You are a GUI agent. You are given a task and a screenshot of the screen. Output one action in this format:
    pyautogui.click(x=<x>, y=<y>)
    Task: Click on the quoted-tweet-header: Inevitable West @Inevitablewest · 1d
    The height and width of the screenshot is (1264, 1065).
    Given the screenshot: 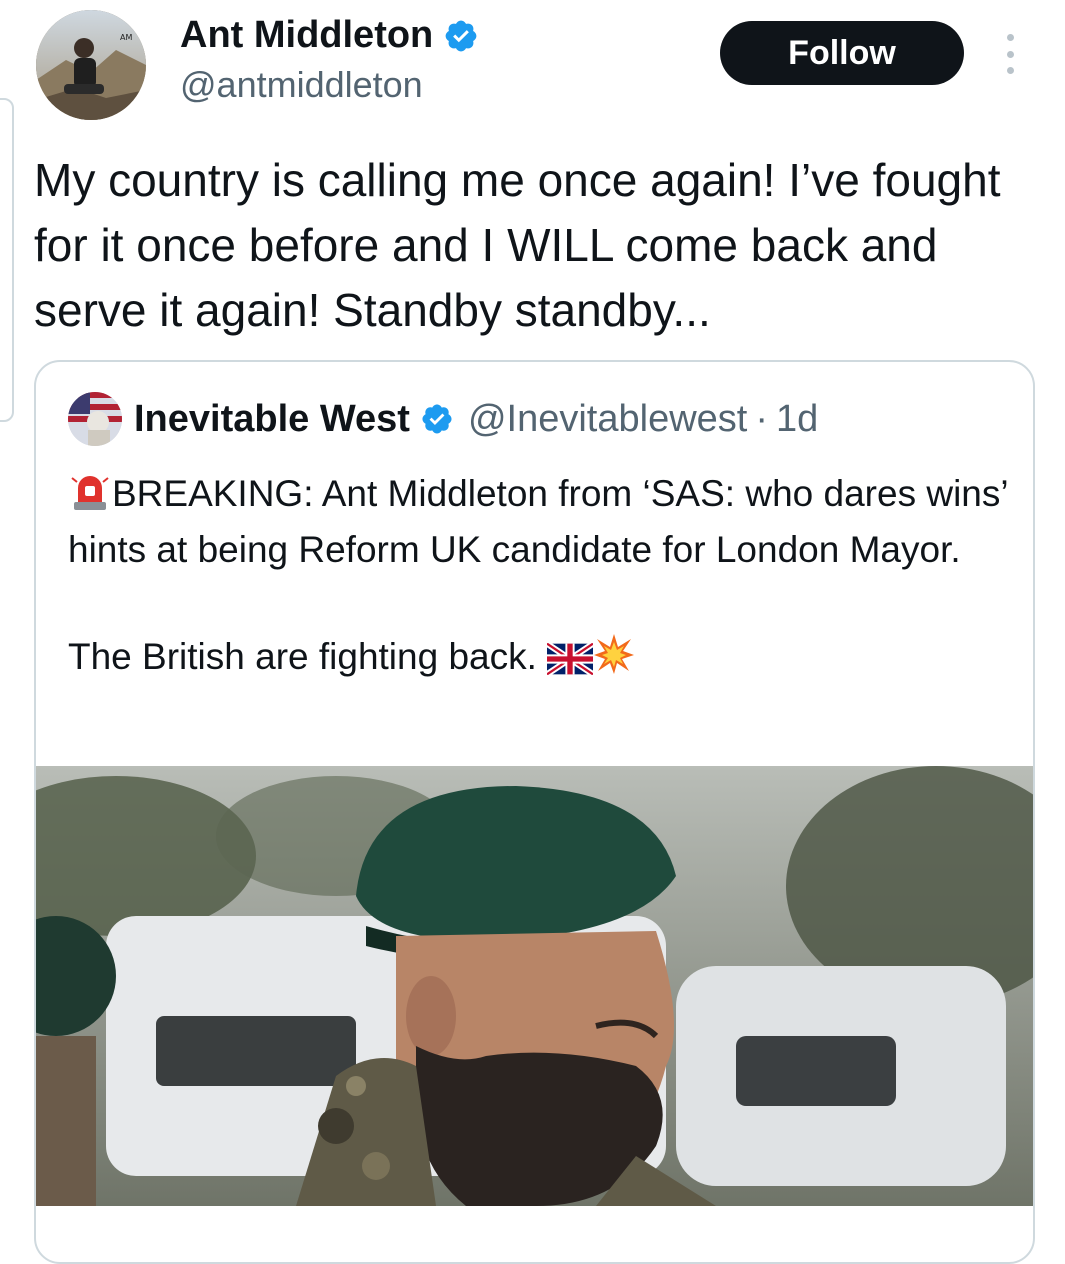 What is the action you would take?
    pyautogui.click(x=443, y=419)
    